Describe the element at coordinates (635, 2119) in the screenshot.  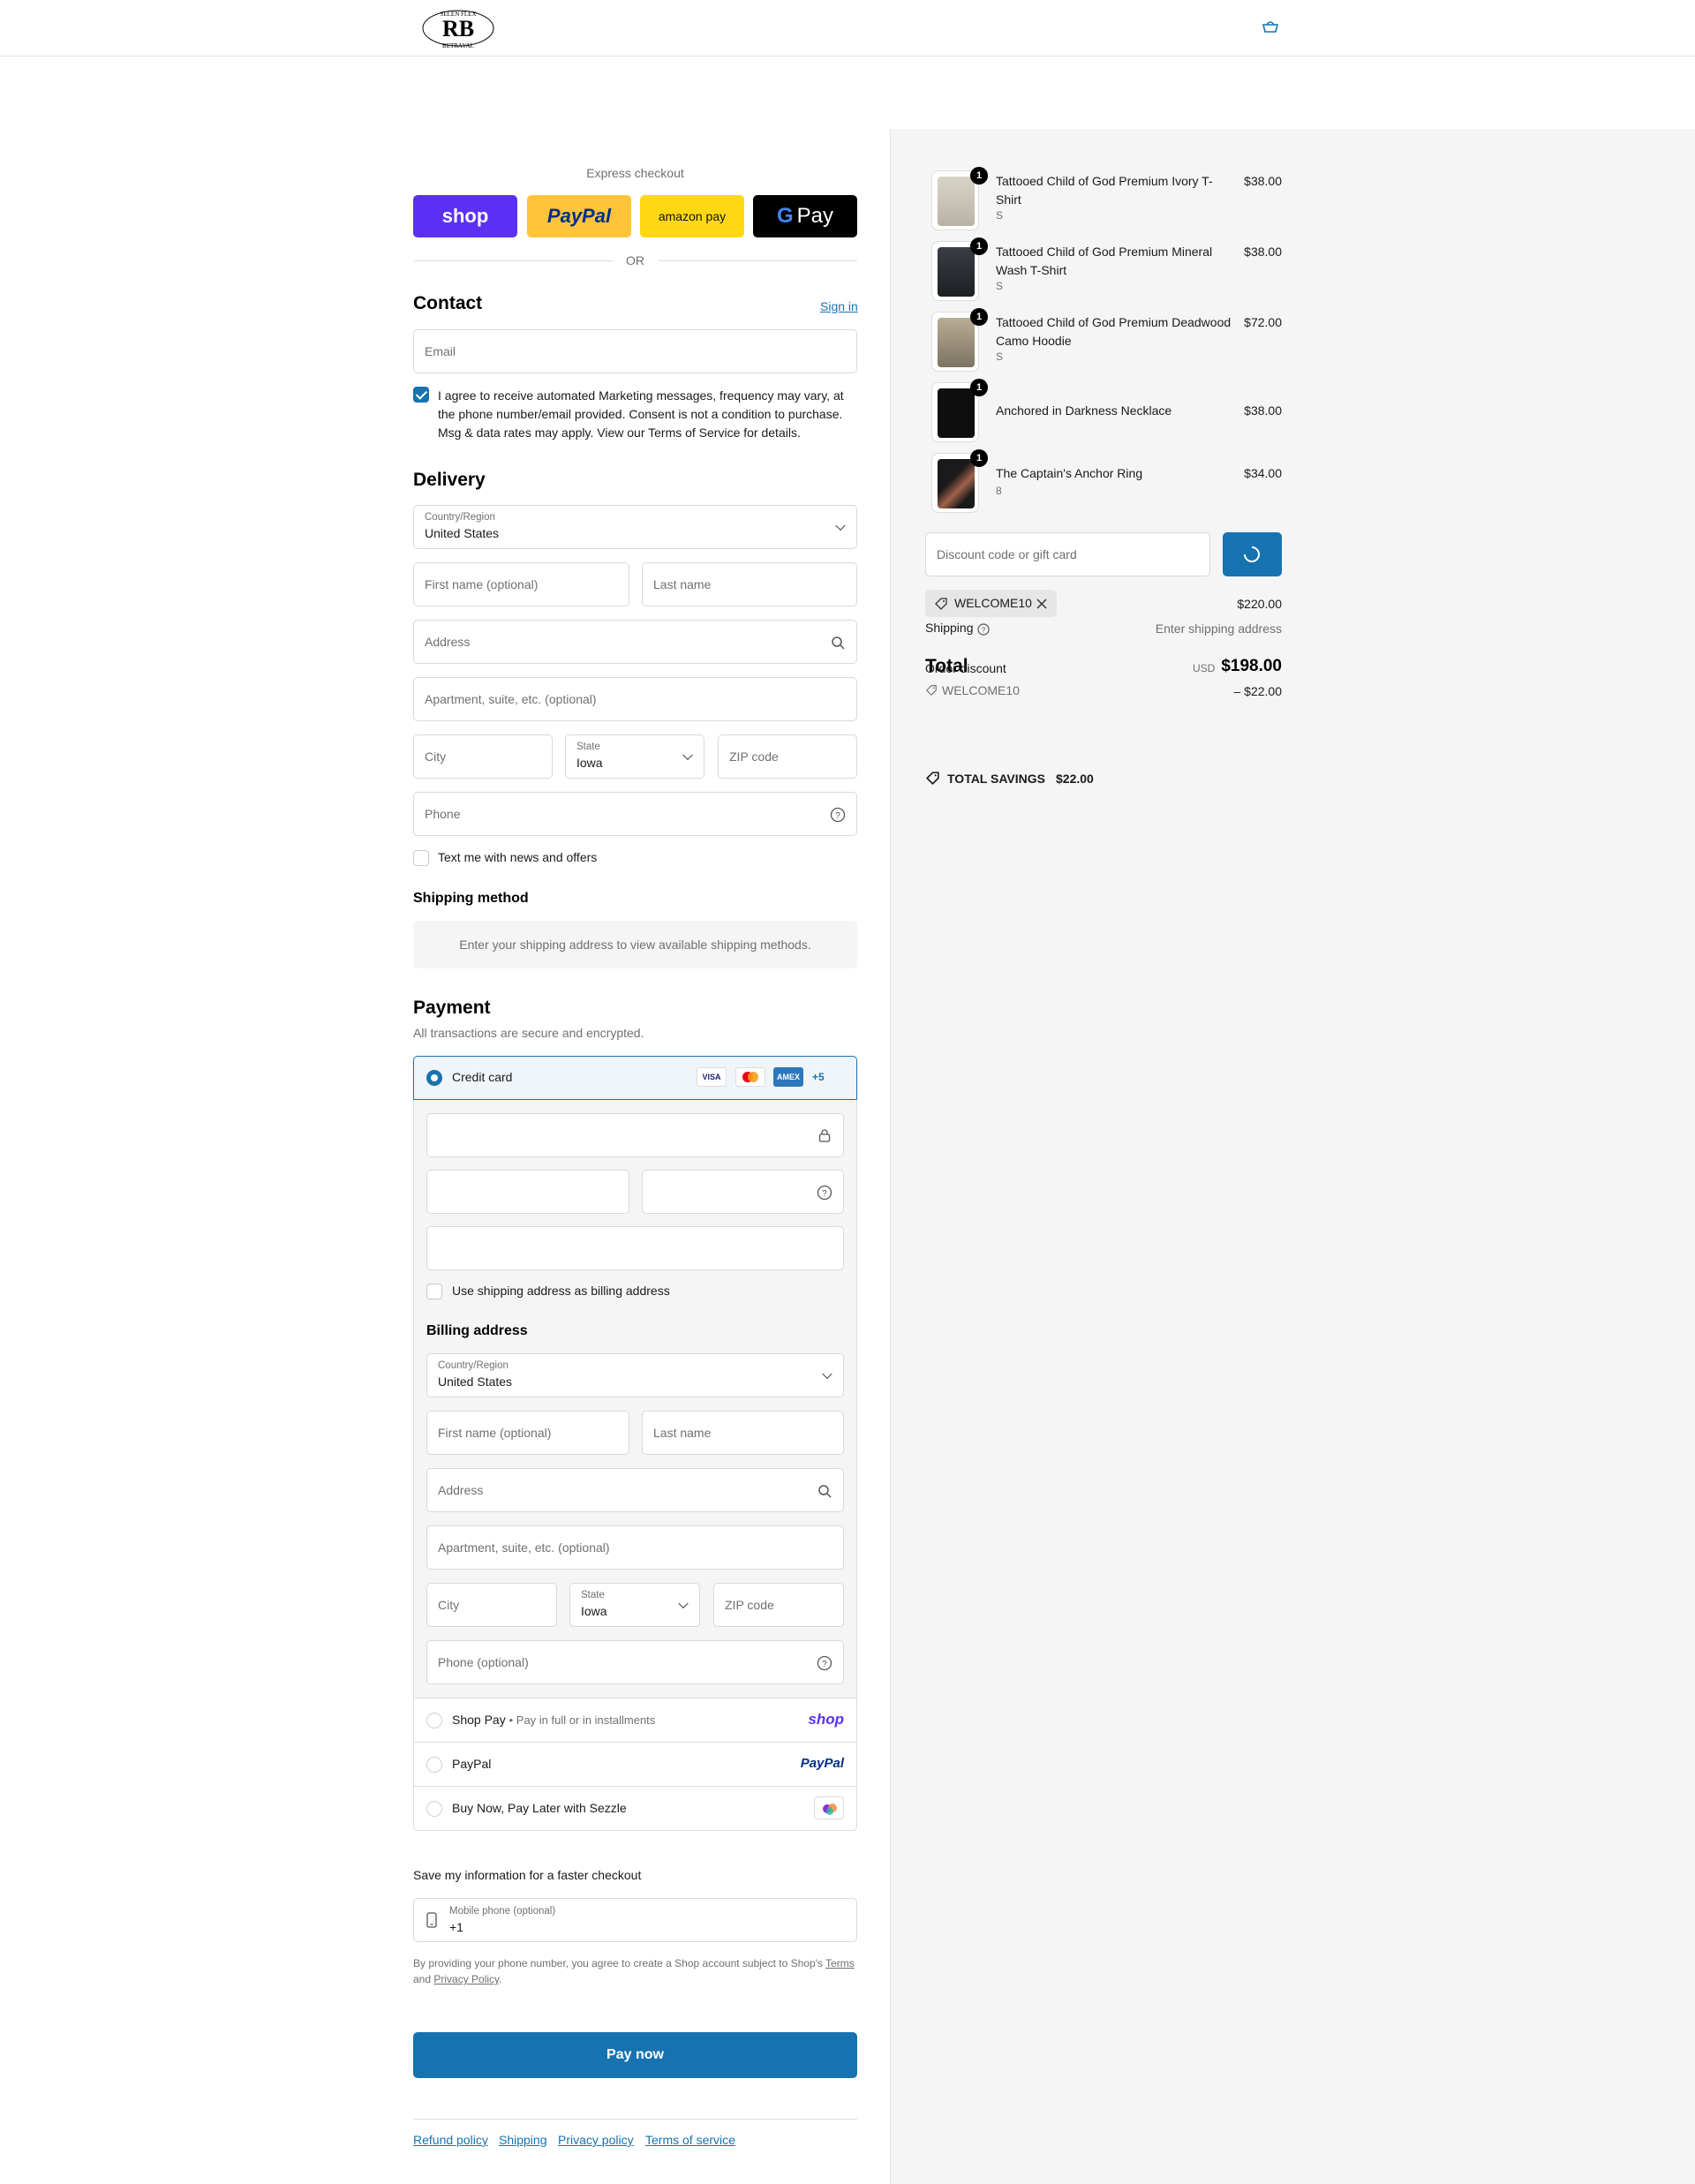
I see `footer-divider` at that location.